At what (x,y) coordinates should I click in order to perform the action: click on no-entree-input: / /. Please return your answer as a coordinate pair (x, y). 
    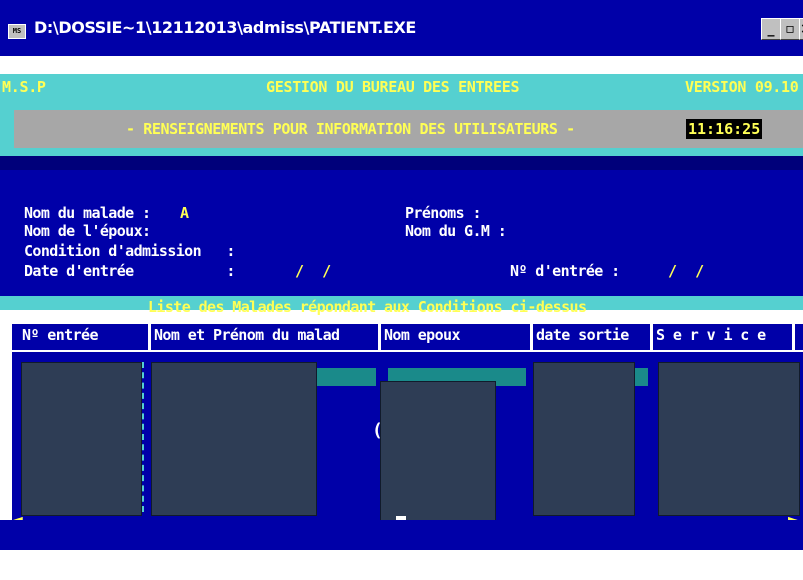
    Looking at the image, I should click on (686, 271).